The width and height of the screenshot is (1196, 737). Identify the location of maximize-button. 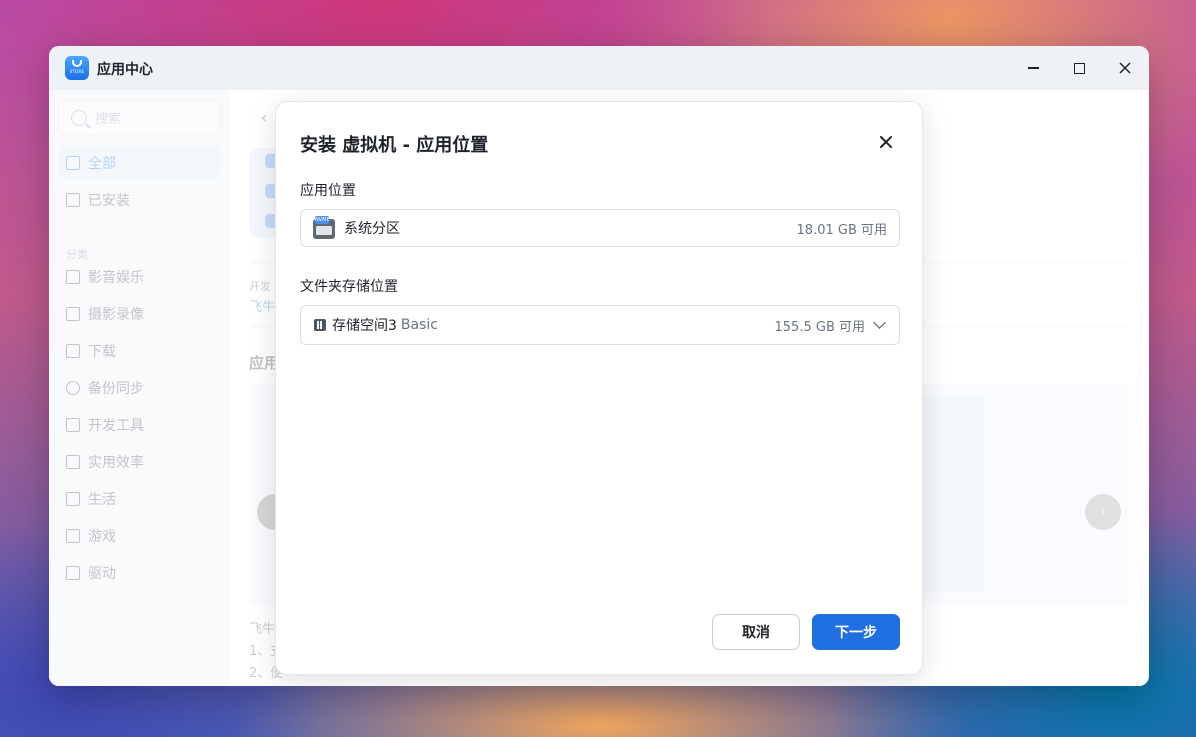
(1079, 68).